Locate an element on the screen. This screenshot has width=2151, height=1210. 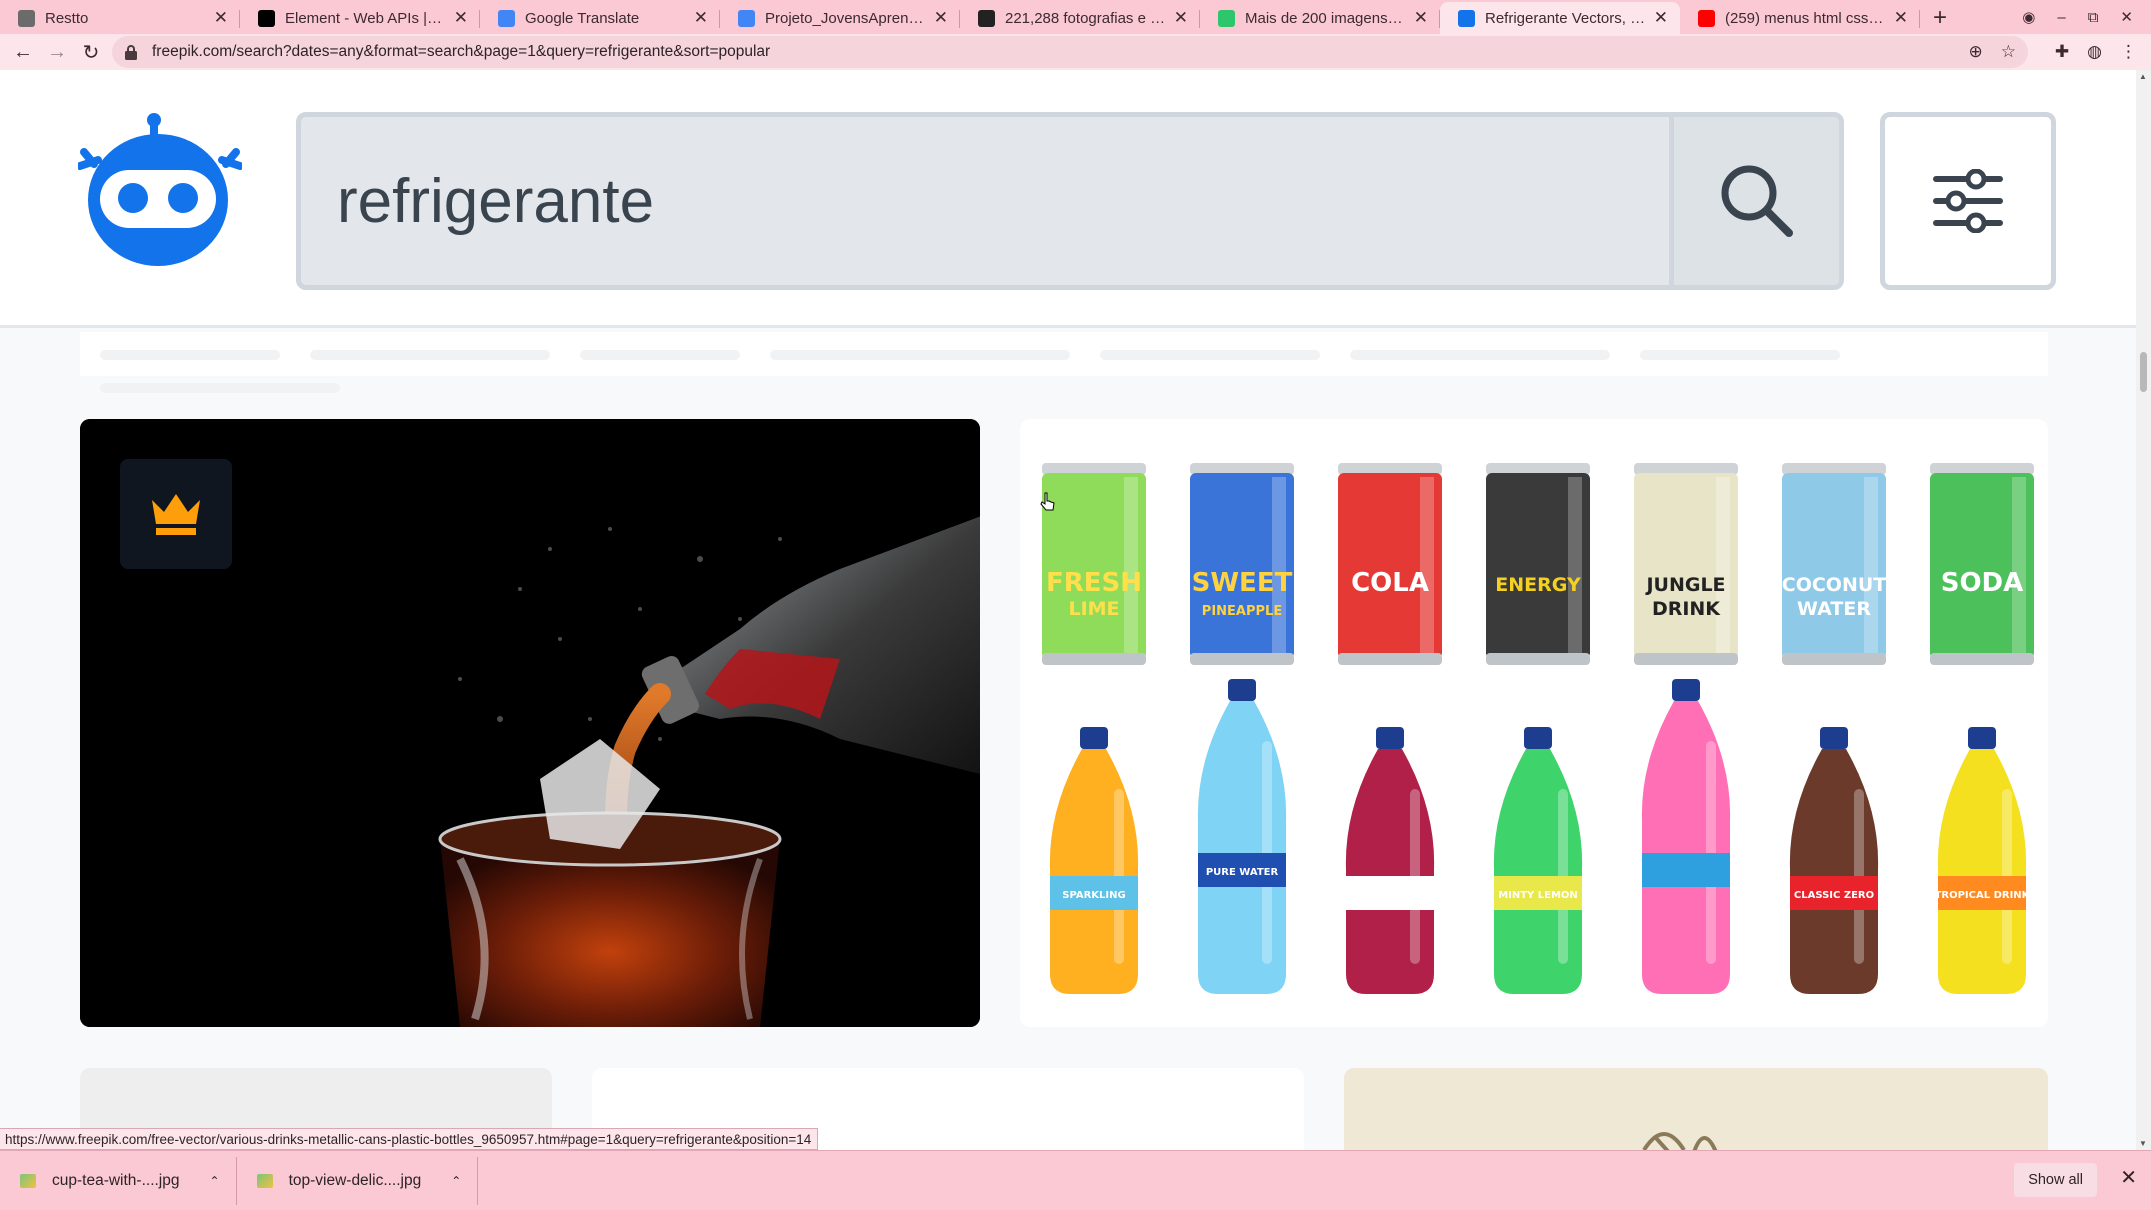
bottle-label: CLASSIC ZERO is located at coordinates (1834, 895).